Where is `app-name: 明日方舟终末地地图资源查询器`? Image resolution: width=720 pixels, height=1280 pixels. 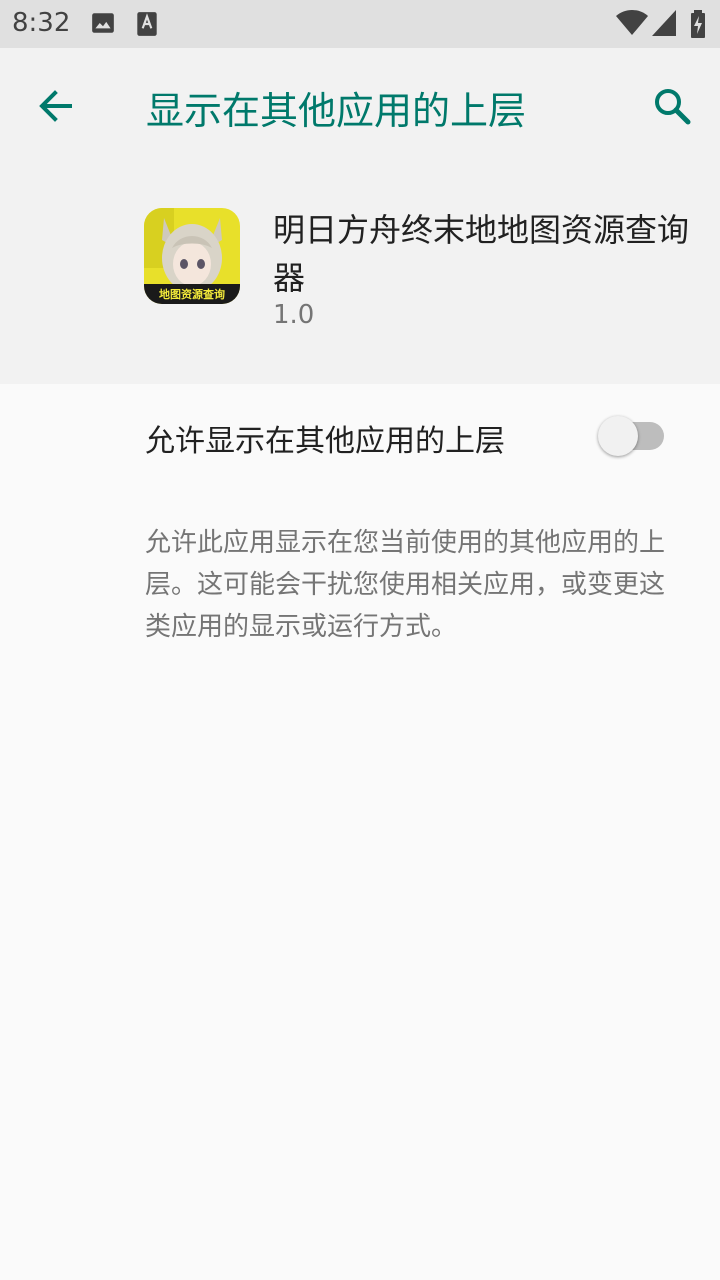 app-name: 明日方舟终末地地图资源查询器 is located at coordinates (481, 254).